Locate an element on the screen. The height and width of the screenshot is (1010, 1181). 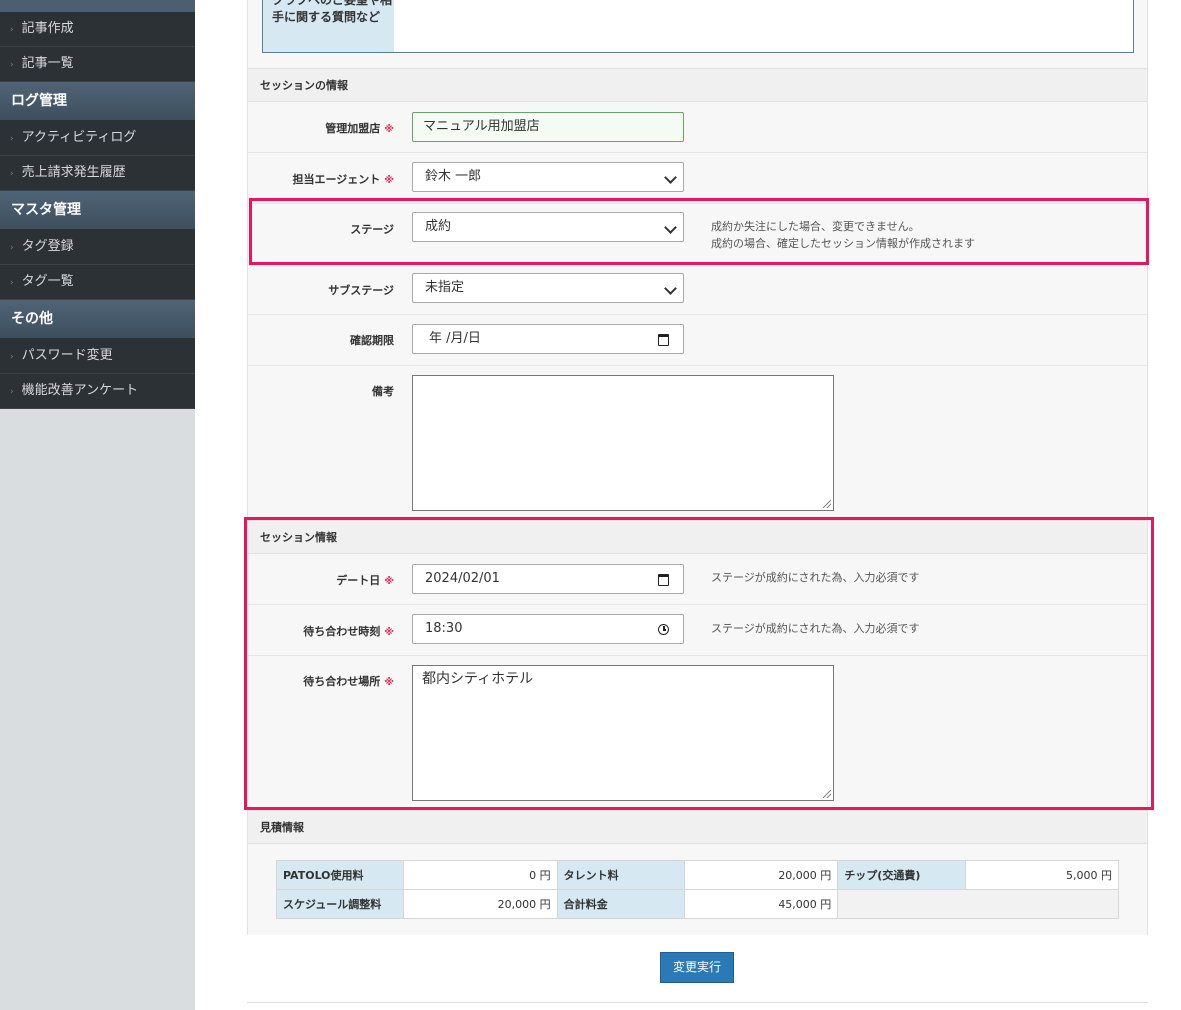
stage-select-value: 成約 is located at coordinates (438, 226).